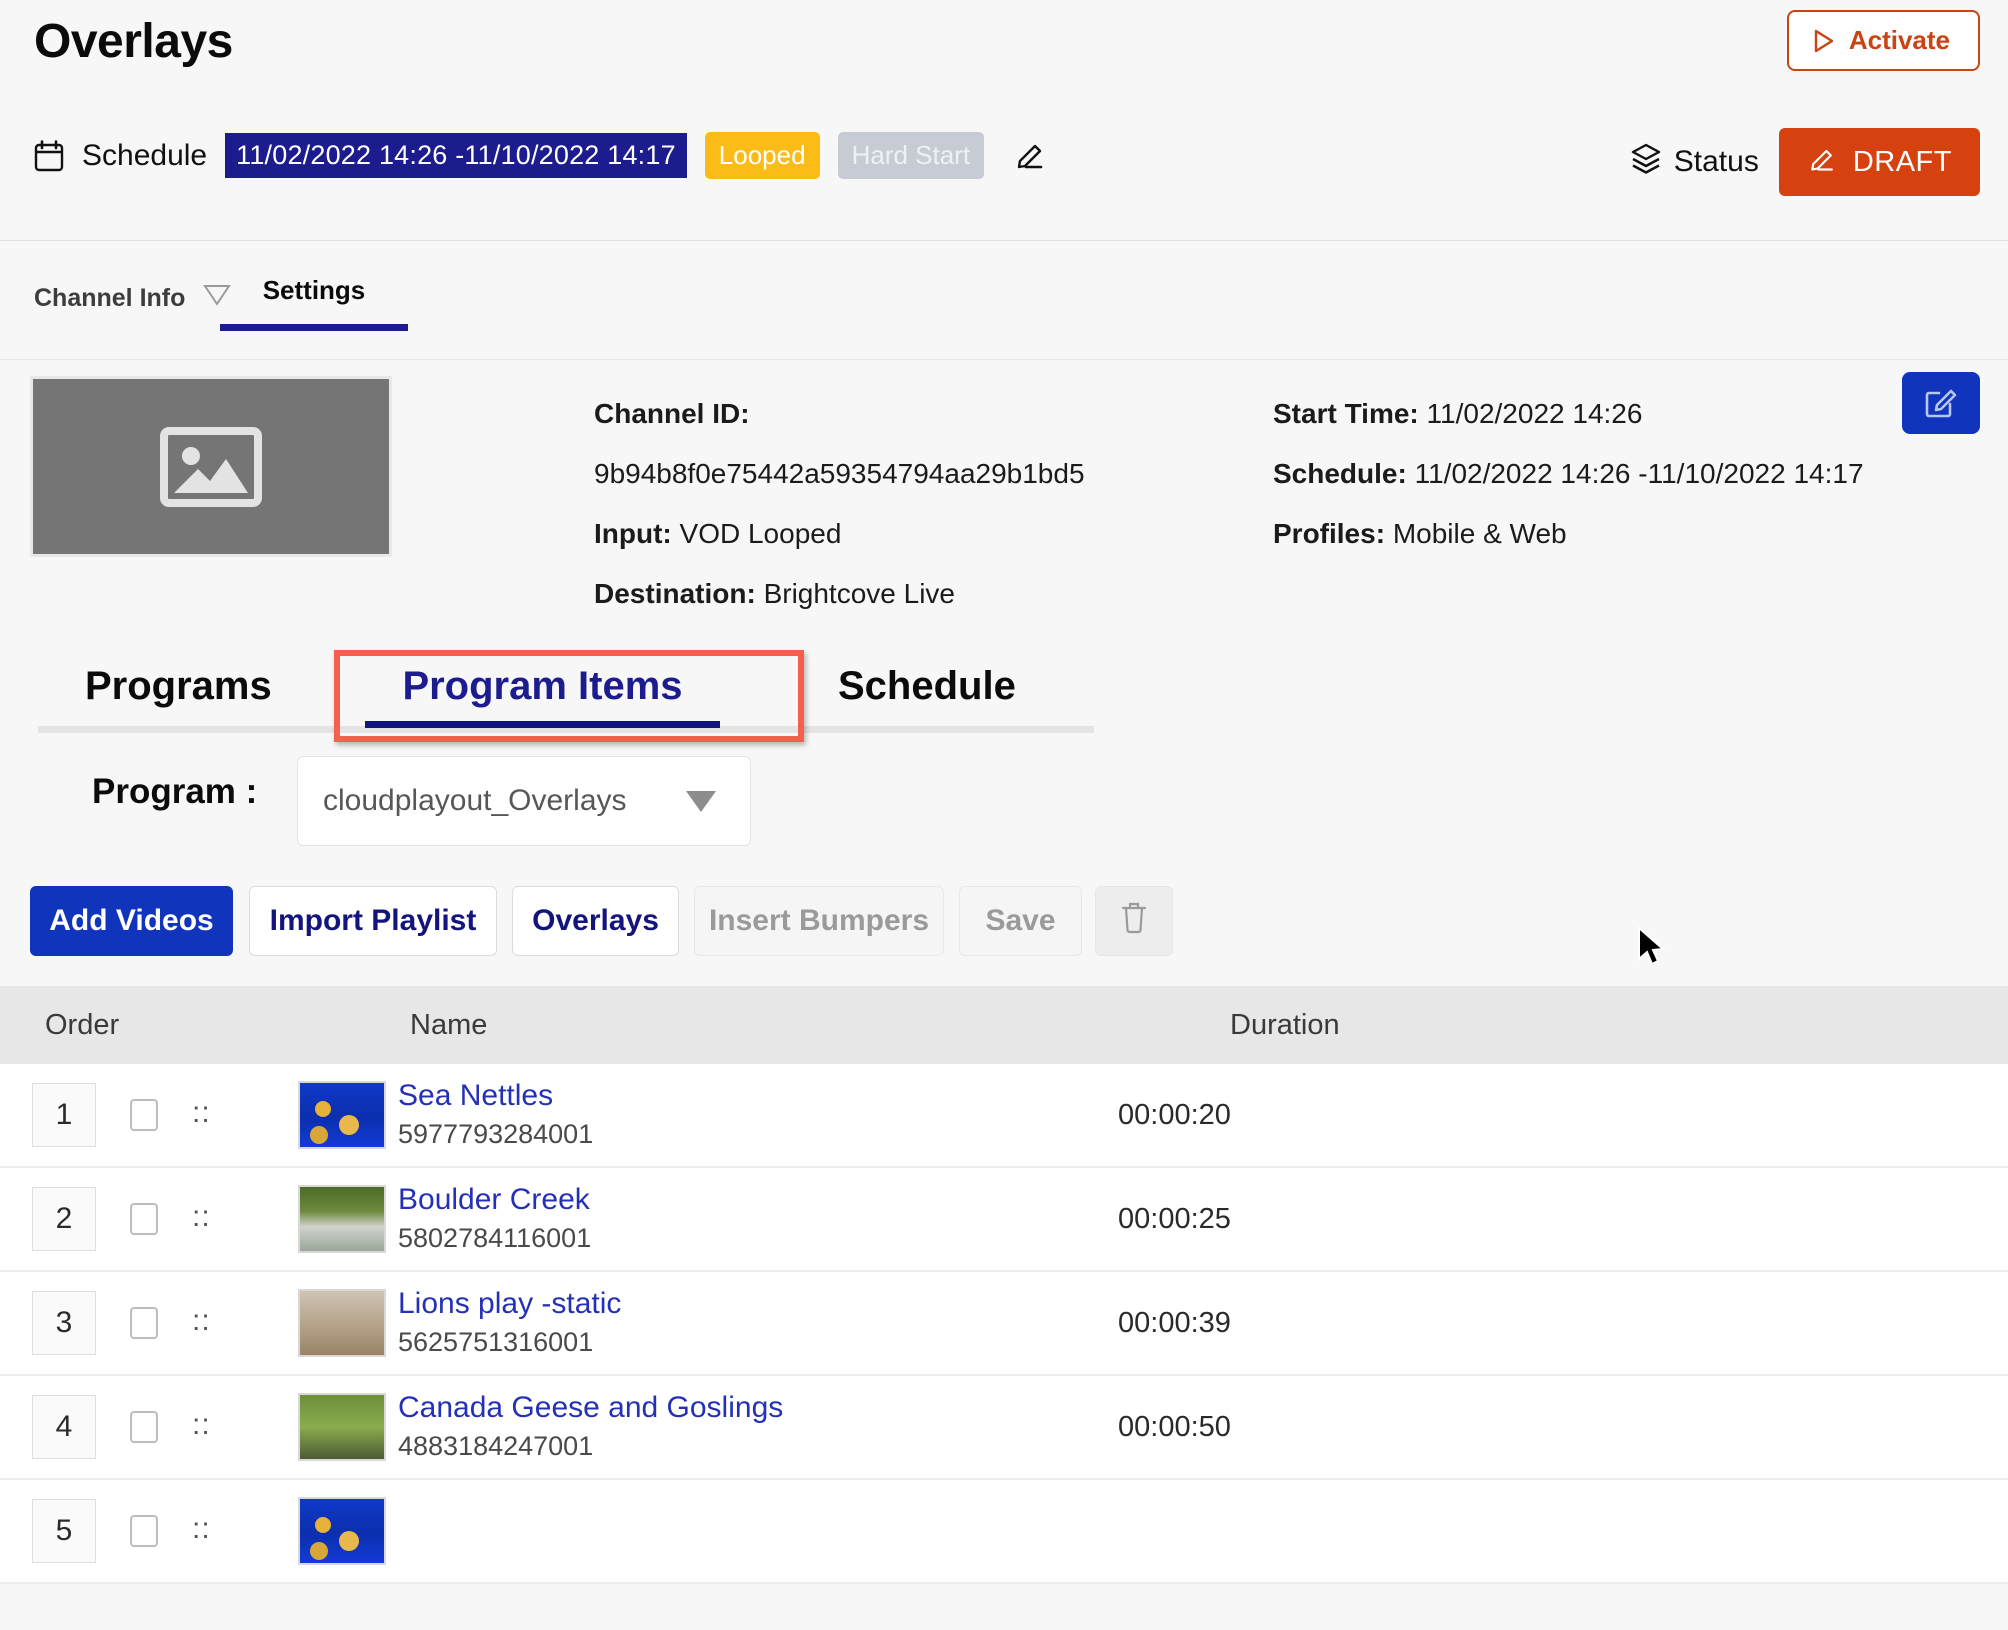  I want to click on overlays-button: Overlays, so click(595, 921).